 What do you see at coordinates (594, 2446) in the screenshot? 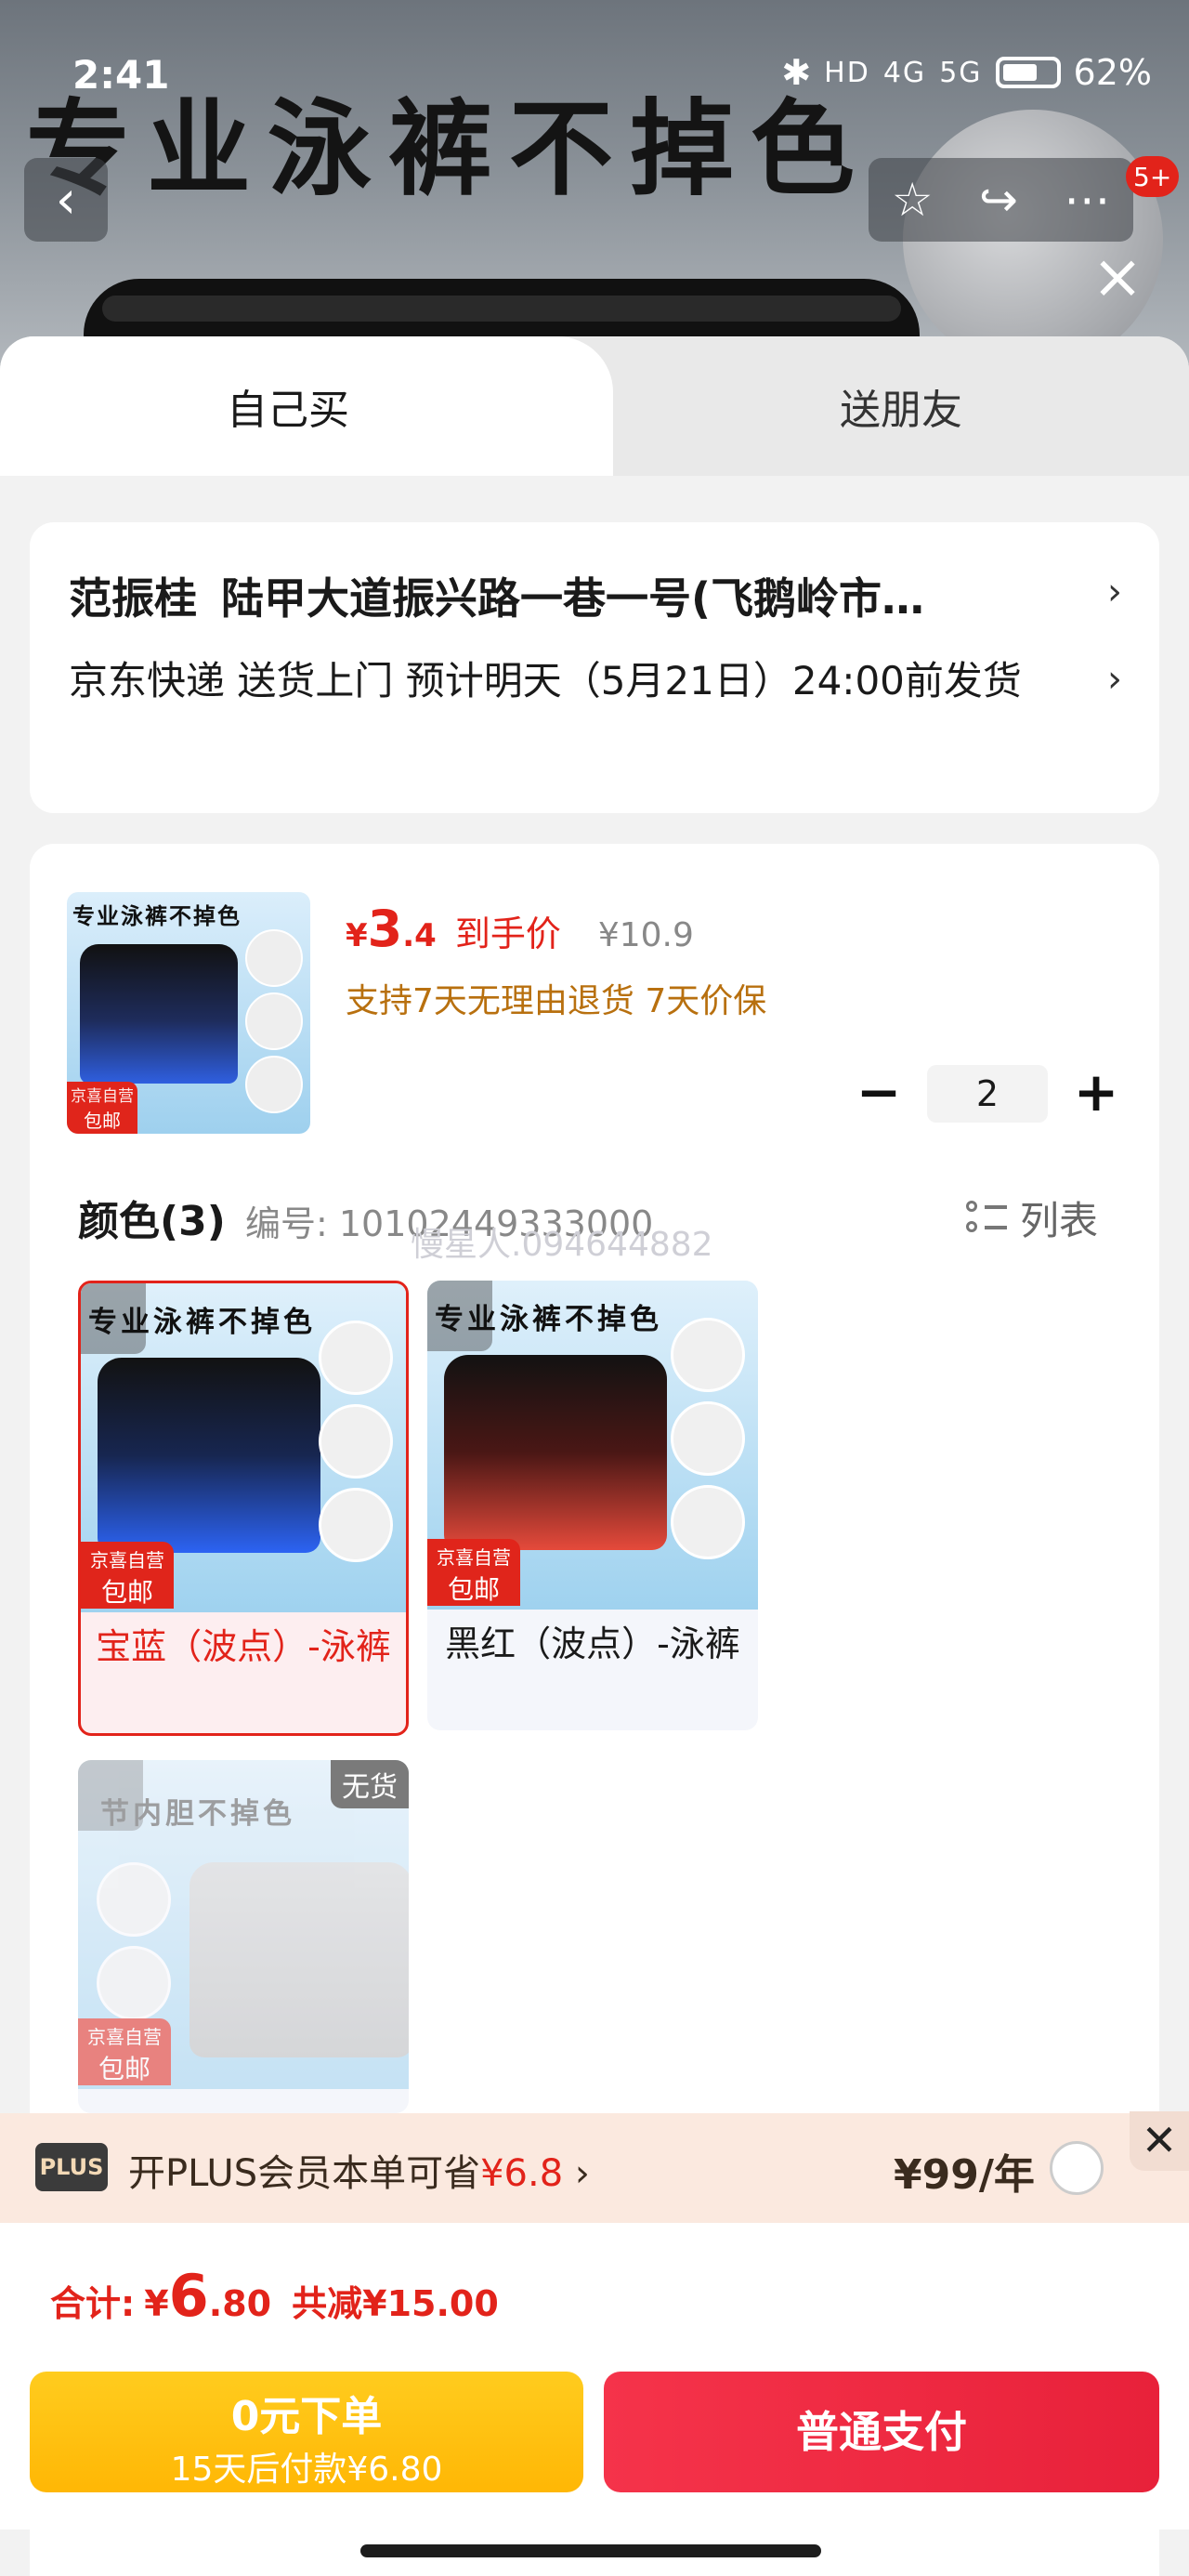
I see `payment-bar: 0元下单 15天后付款¥6.80 普通支付` at bounding box center [594, 2446].